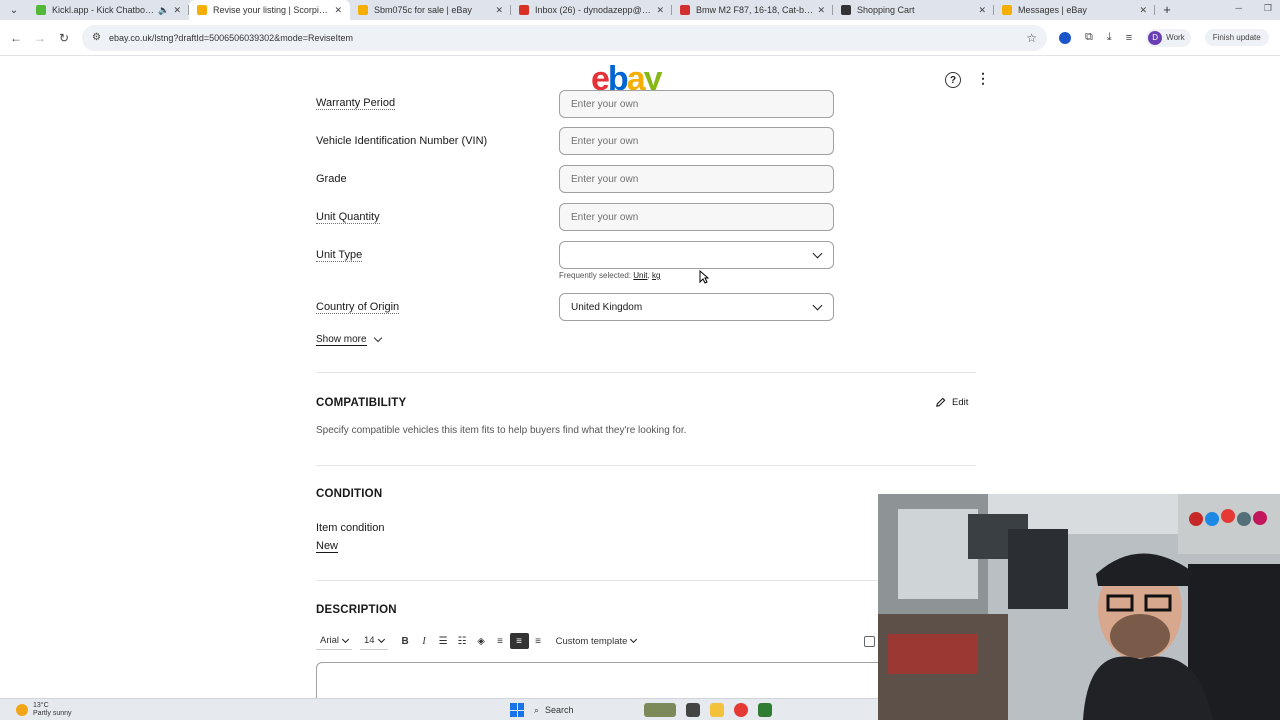  Describe the element at coordinates (696, 179) in the screenshot. I see `grade-input: Enter your own` at that location.